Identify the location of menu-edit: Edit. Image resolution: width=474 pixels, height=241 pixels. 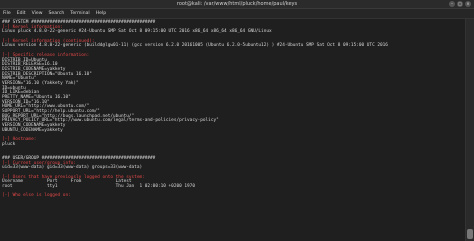
(21, 13).